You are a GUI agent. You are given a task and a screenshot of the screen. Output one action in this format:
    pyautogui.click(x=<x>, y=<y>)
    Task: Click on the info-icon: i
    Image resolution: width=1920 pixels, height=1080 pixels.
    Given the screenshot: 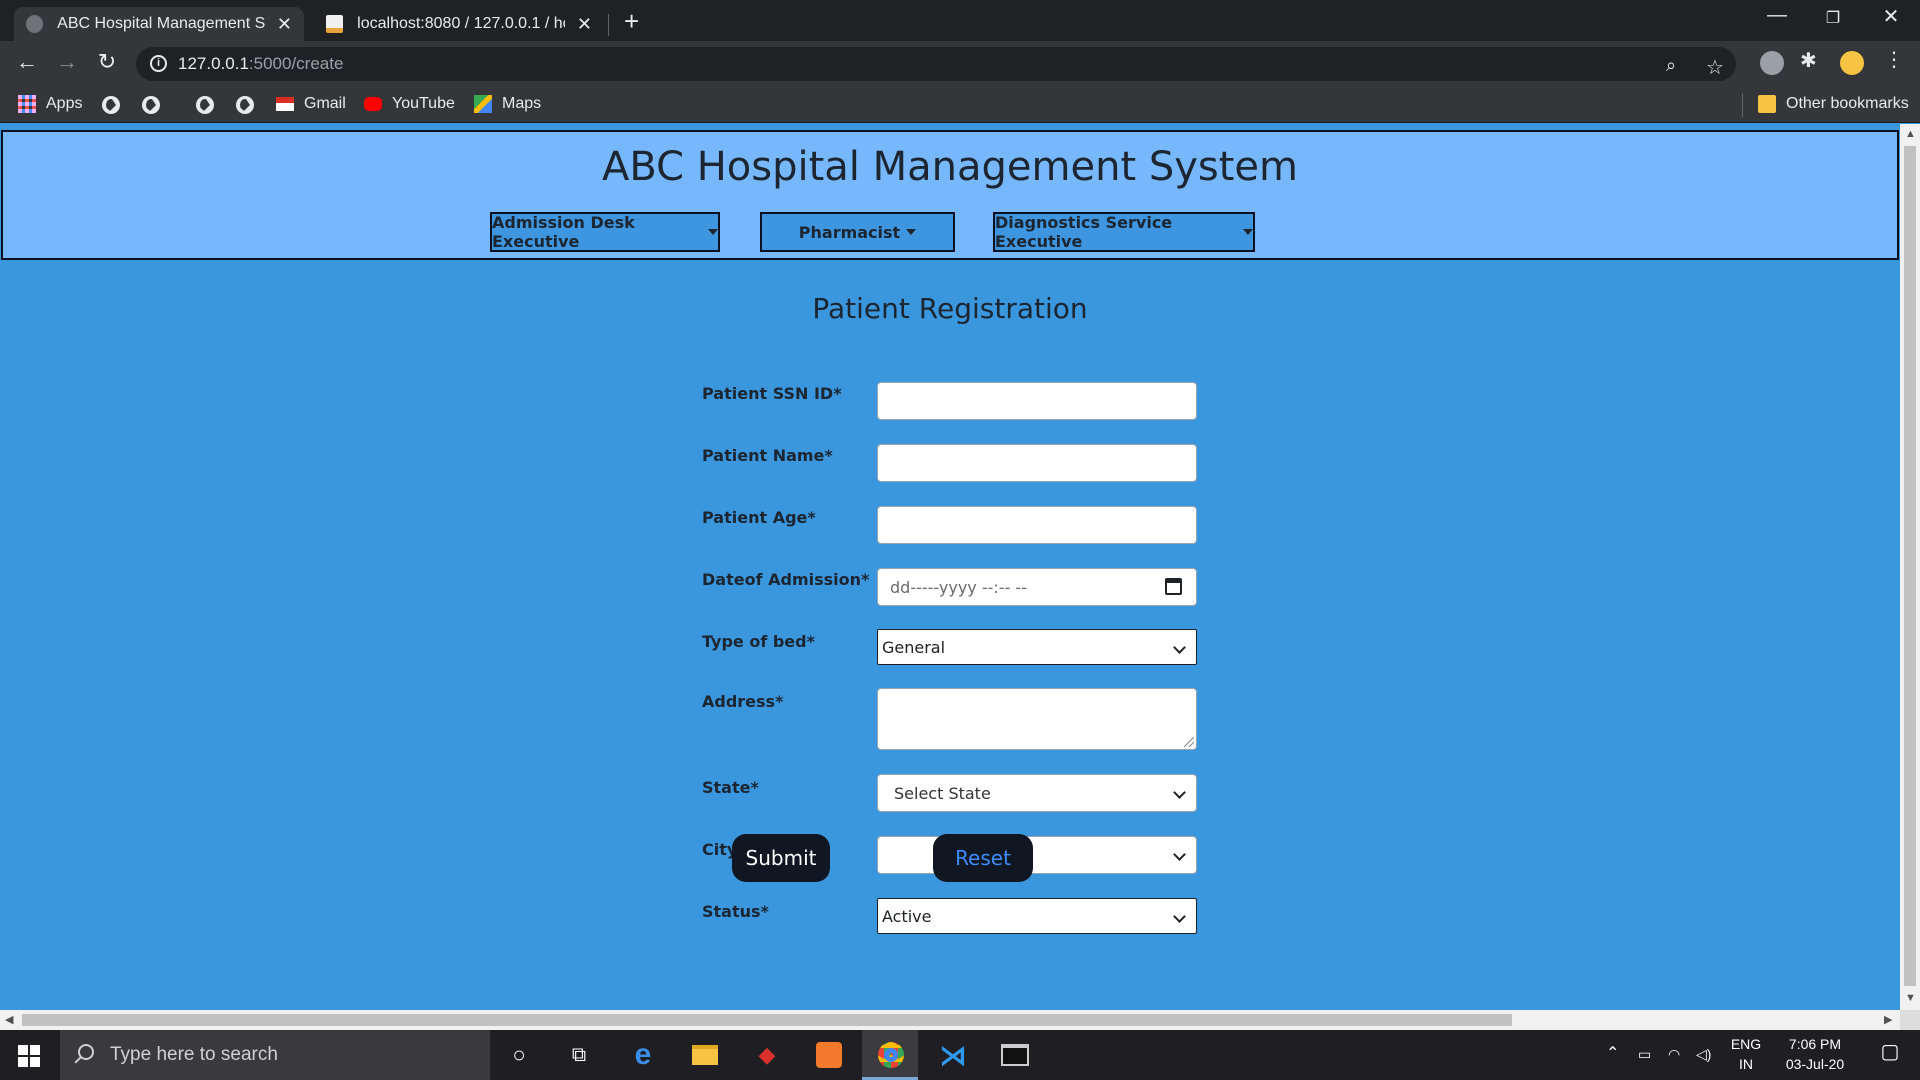 What is the action you would take?
    pyautogui.click(x=158, y=63)
    